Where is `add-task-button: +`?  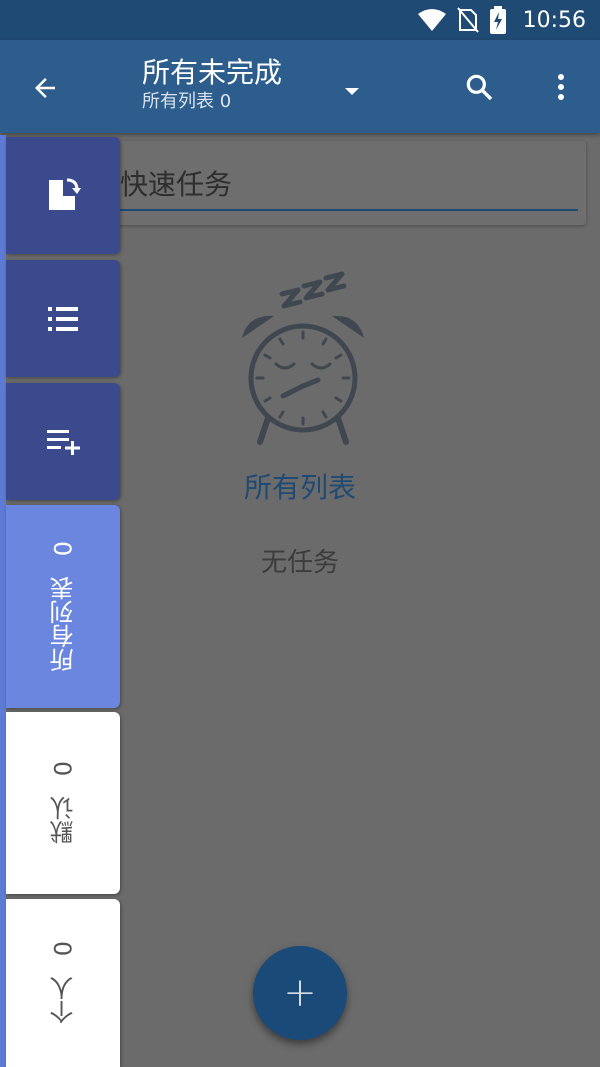
add-task-button: + is located at coordinates (300, 993).